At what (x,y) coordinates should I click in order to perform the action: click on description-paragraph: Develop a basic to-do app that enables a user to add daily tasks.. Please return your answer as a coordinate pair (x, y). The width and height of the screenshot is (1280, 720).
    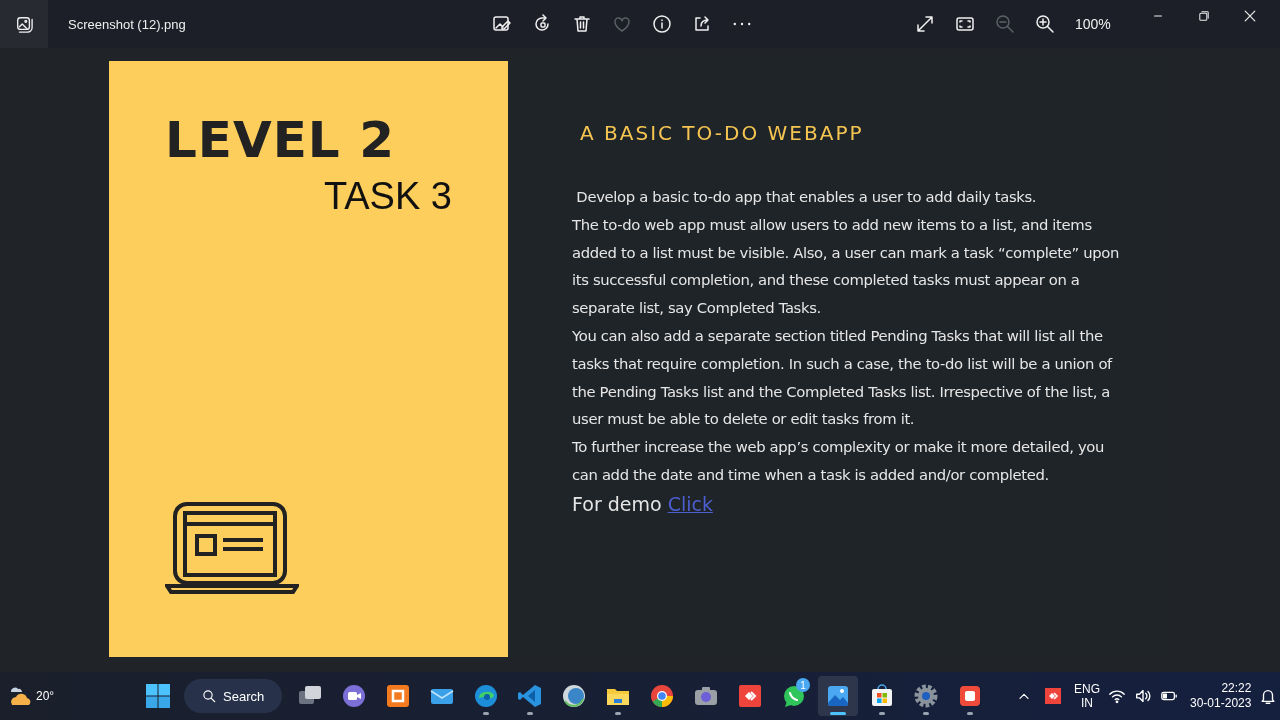
    Looking at the image, I should click on (806, 197).